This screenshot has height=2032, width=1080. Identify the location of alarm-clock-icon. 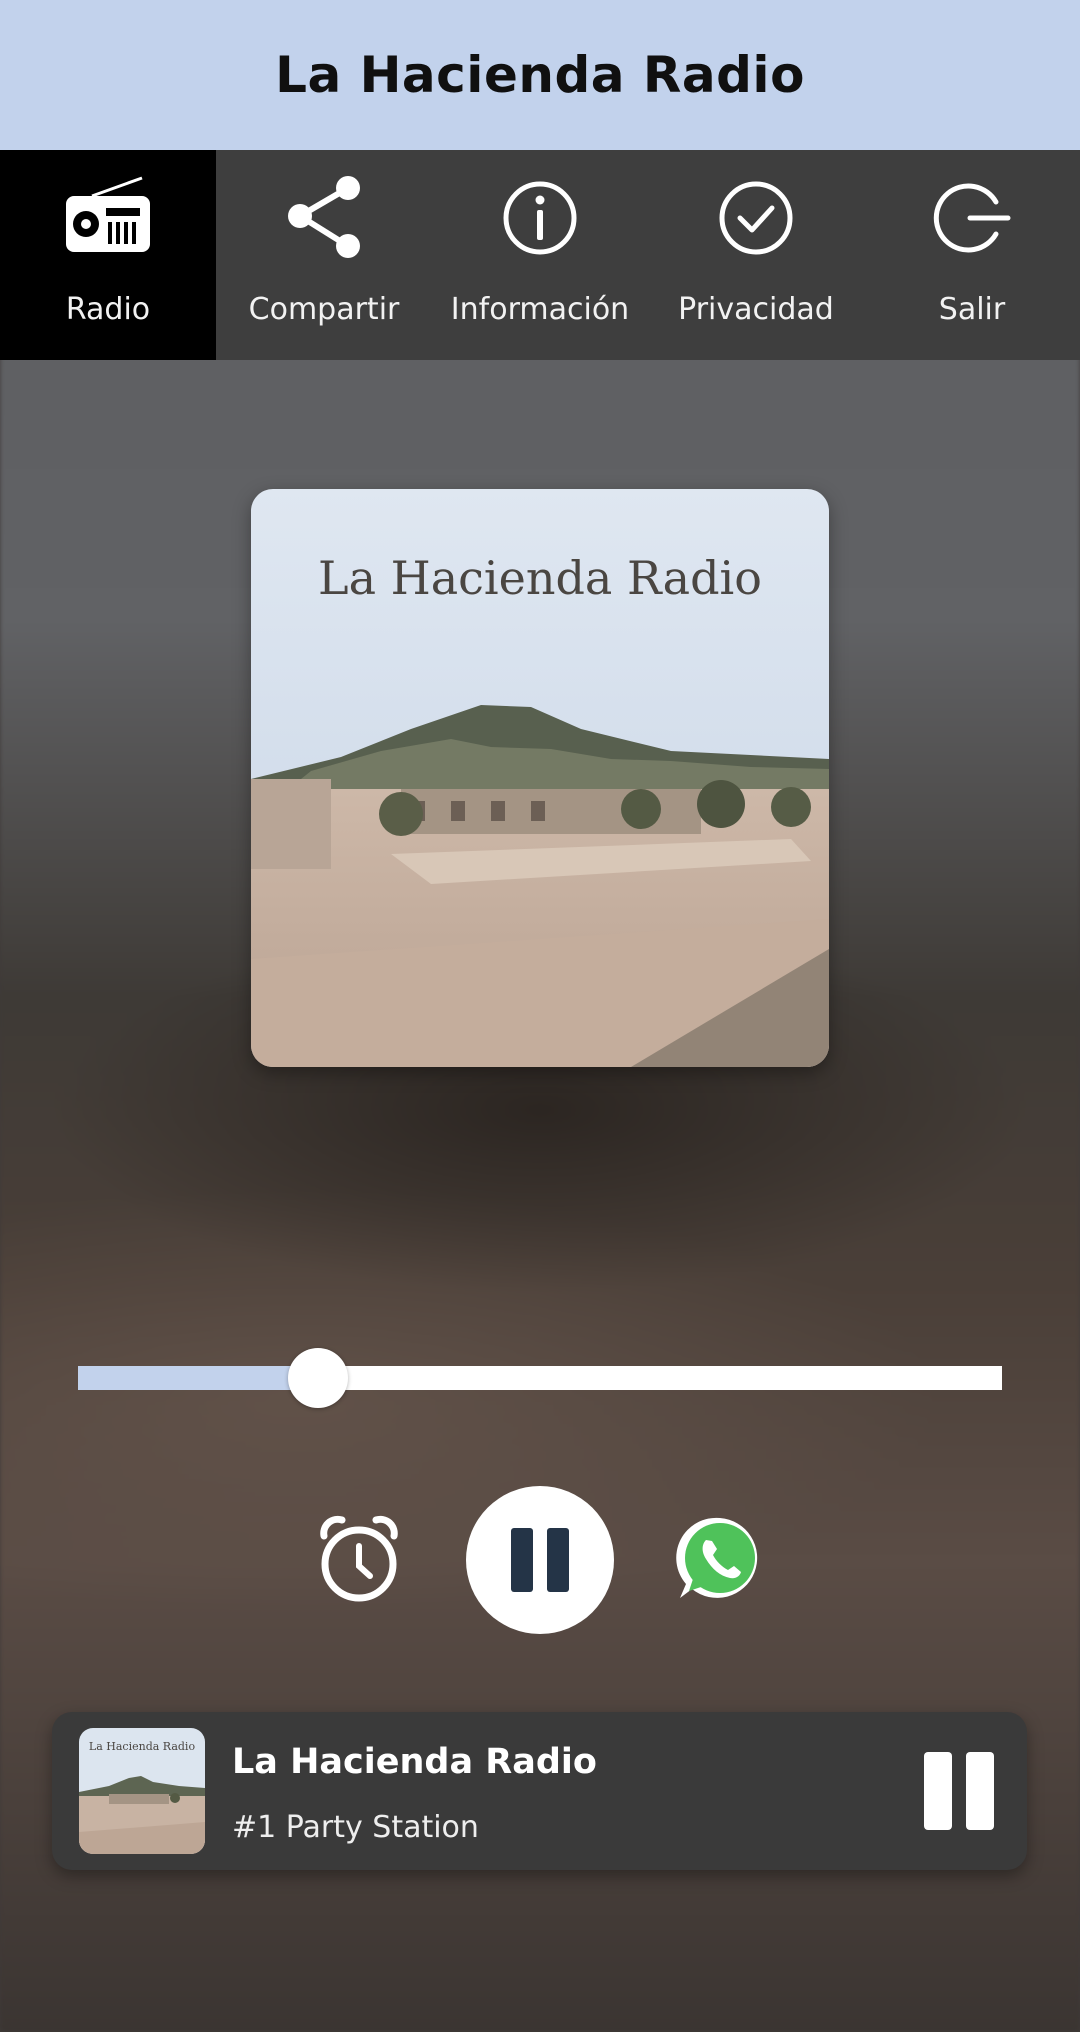
(359, 1558).